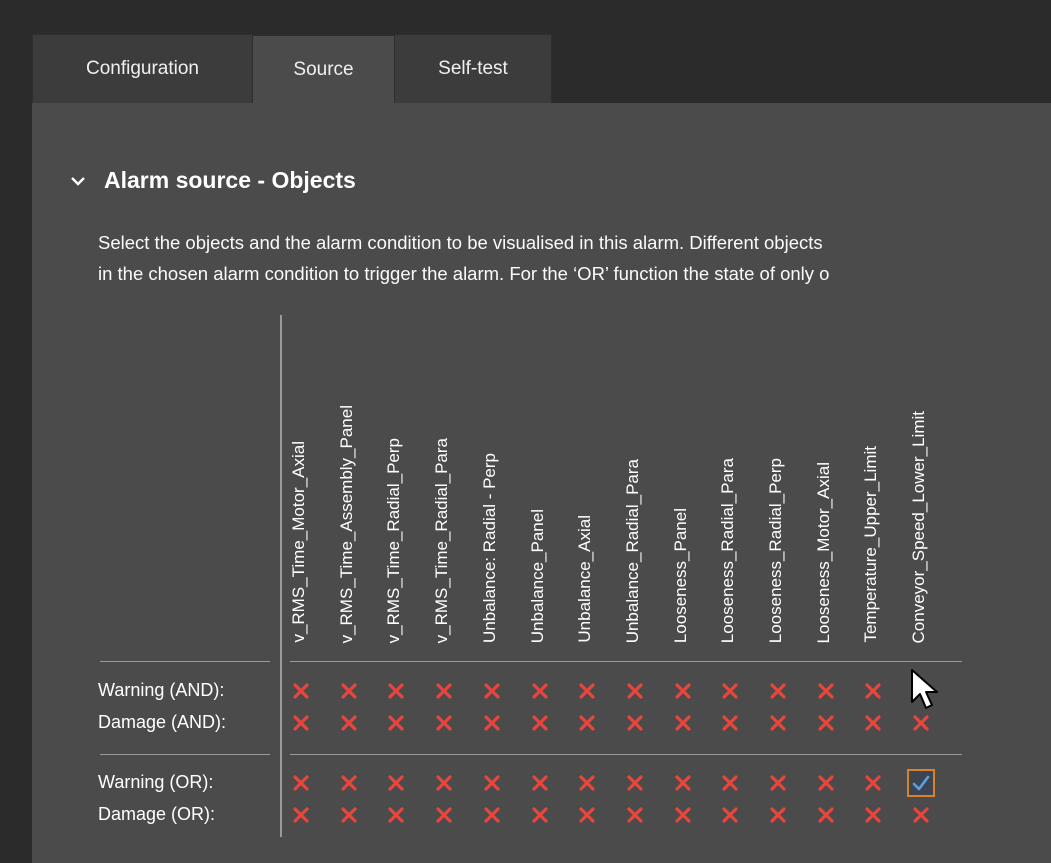 The width and height of the screenshot is (1051, 863). I want to click on row-label: Damage (AND):, so click(162, 722).